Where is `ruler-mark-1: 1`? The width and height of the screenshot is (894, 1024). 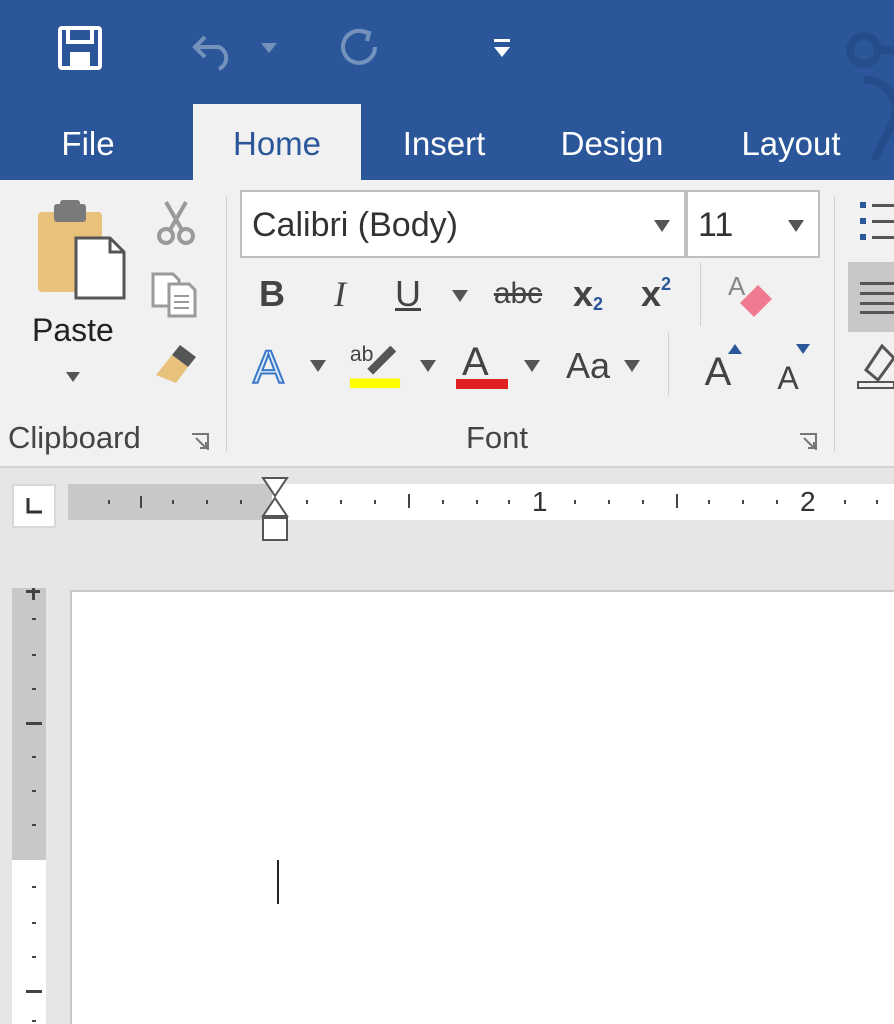 ruler-mark-1: 1 is located at coordinates (540, 501).